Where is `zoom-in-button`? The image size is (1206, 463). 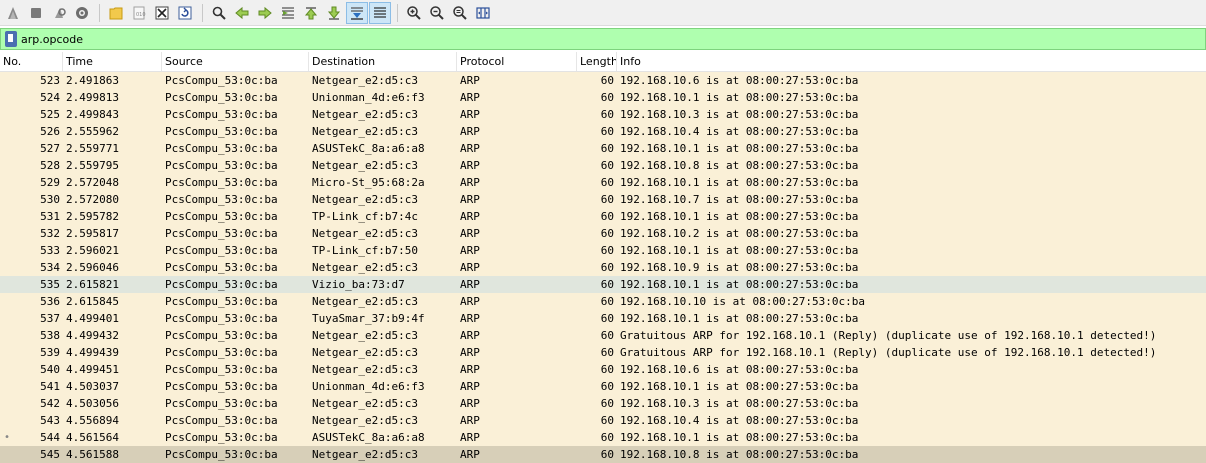 zoom-in-button is located at coordinates (414, 13).